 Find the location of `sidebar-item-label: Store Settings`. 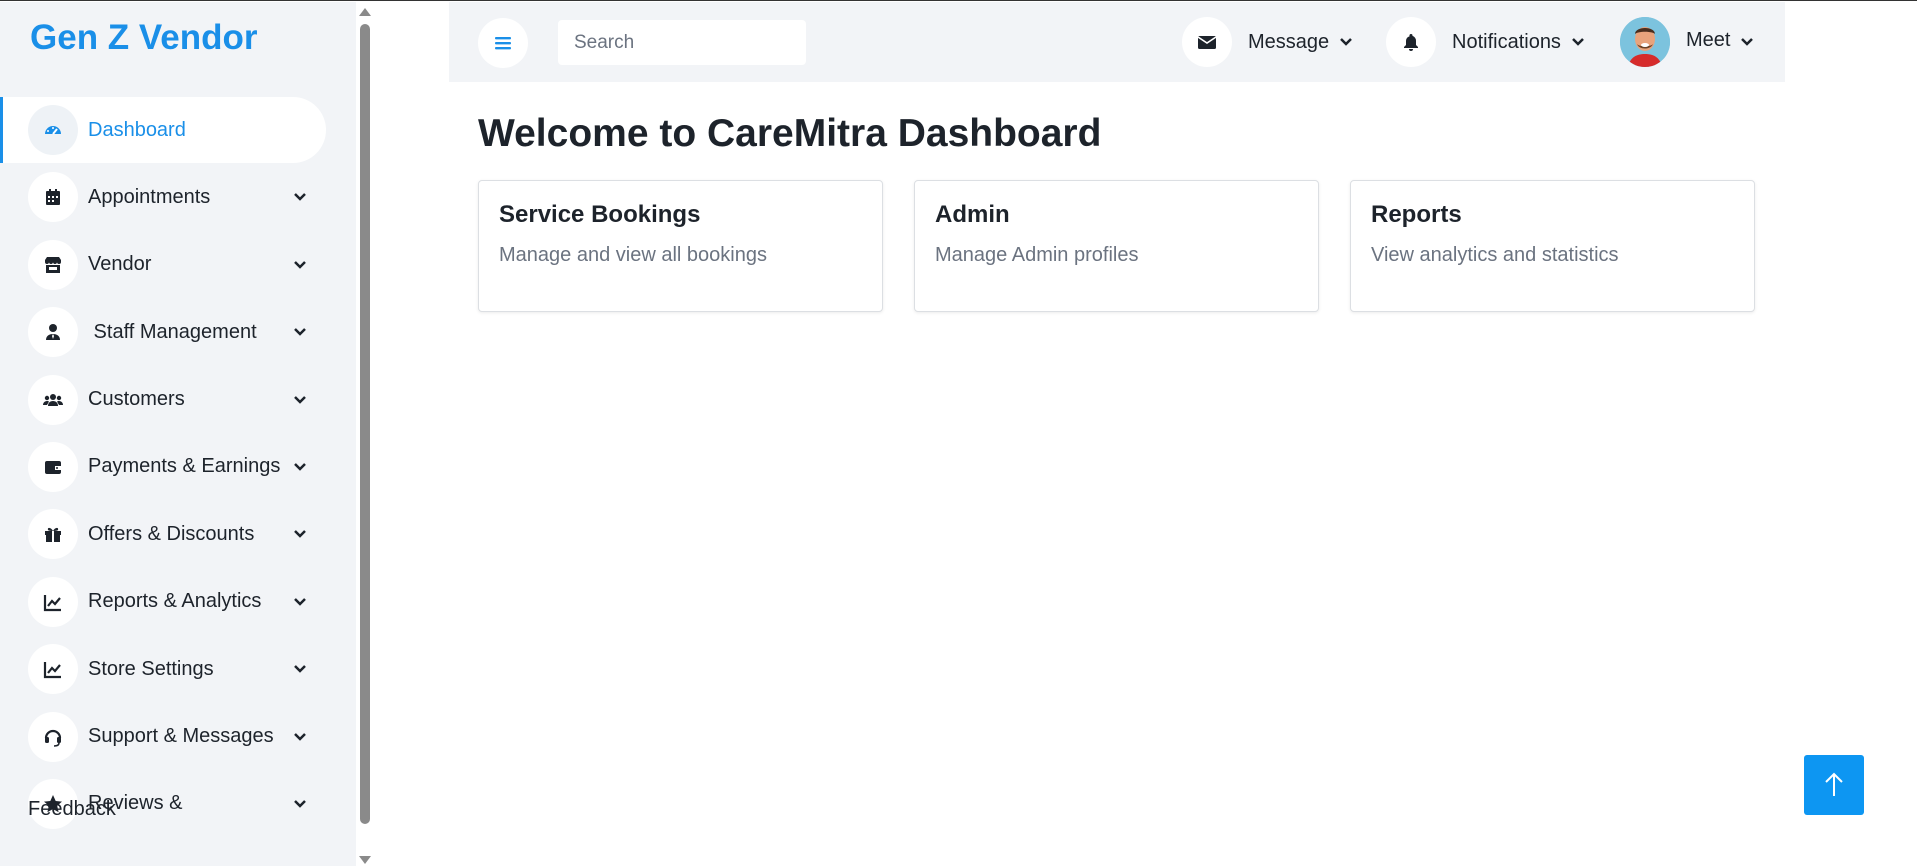

sidebar-item-label: Store Settings is located at coordinates (151, 668).